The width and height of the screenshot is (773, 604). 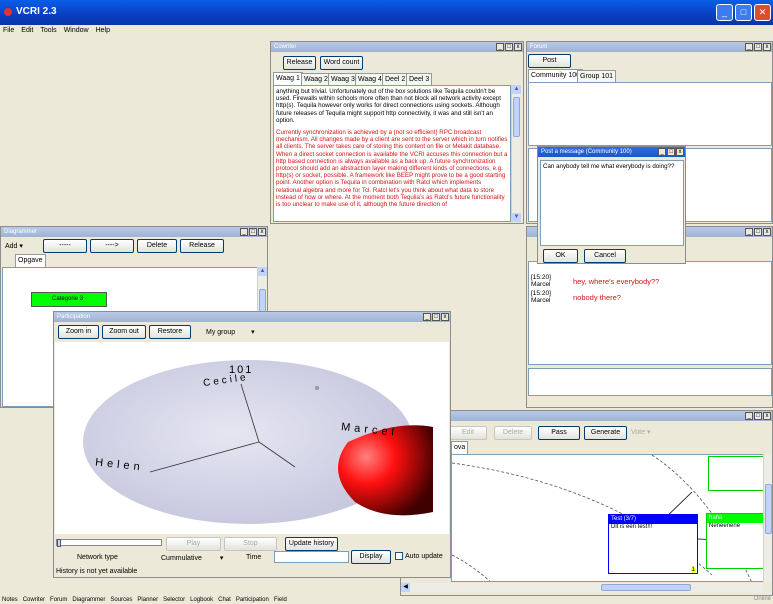 What do you see at coordinates (605, 433) in the screenshot?
I see `generate-button: Generate` at bounding box center [605, 433].